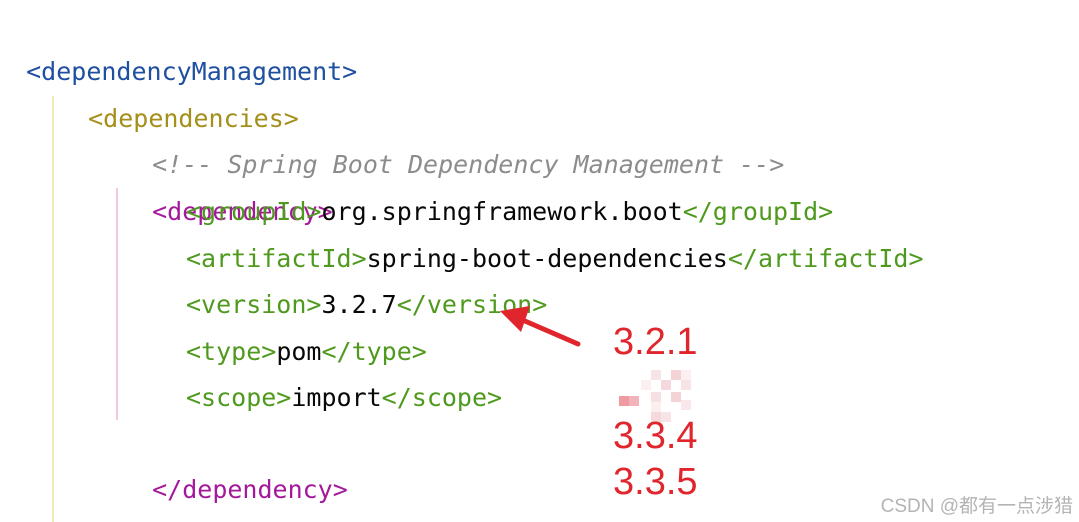 This screenshot has width=1079, height=522. I want to click on annotation-version-3: 3.3.5, so click(655, 482).